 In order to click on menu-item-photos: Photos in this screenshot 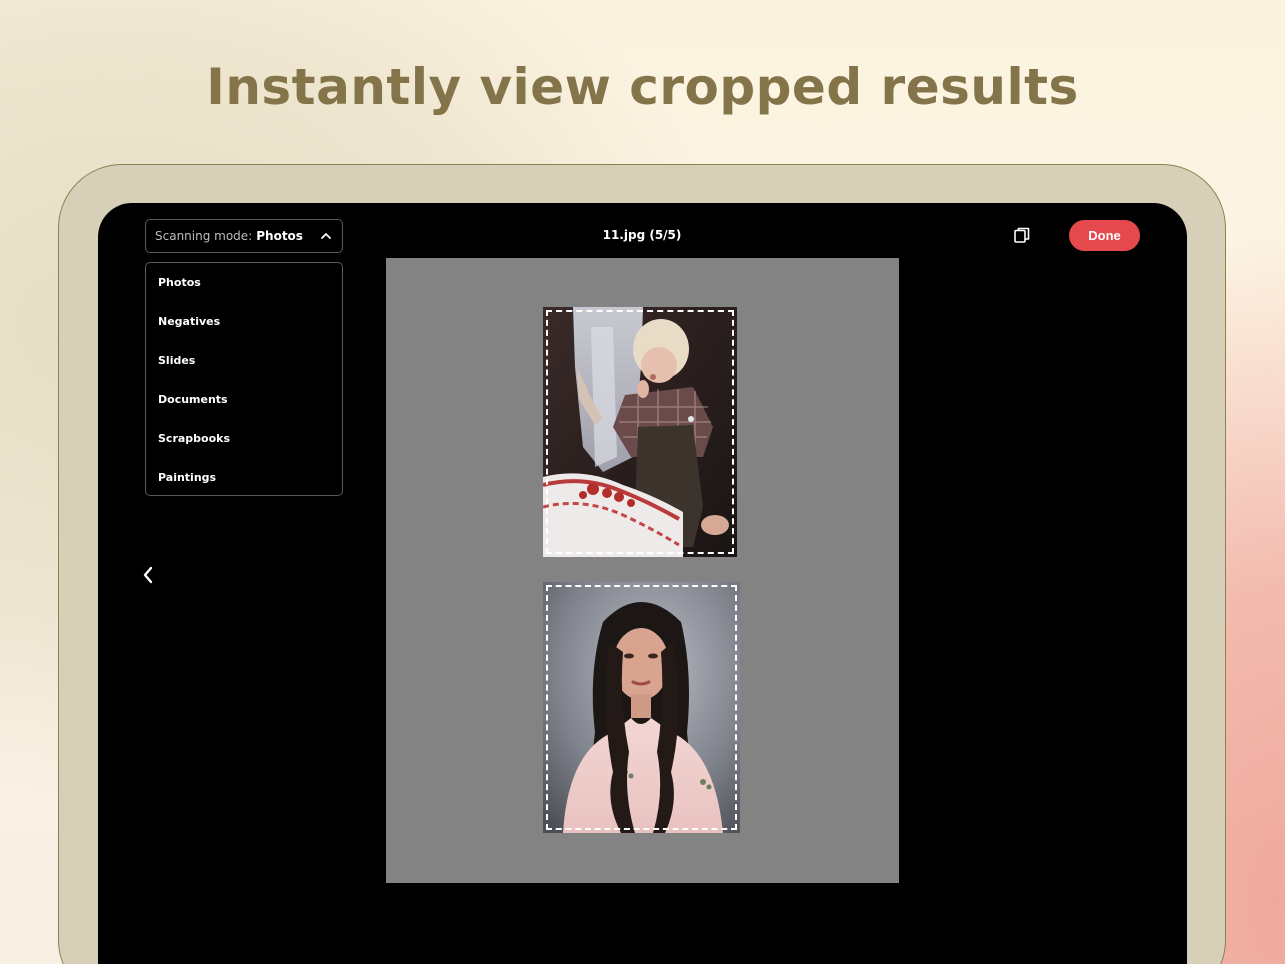, I will do `click(244, 282)`.